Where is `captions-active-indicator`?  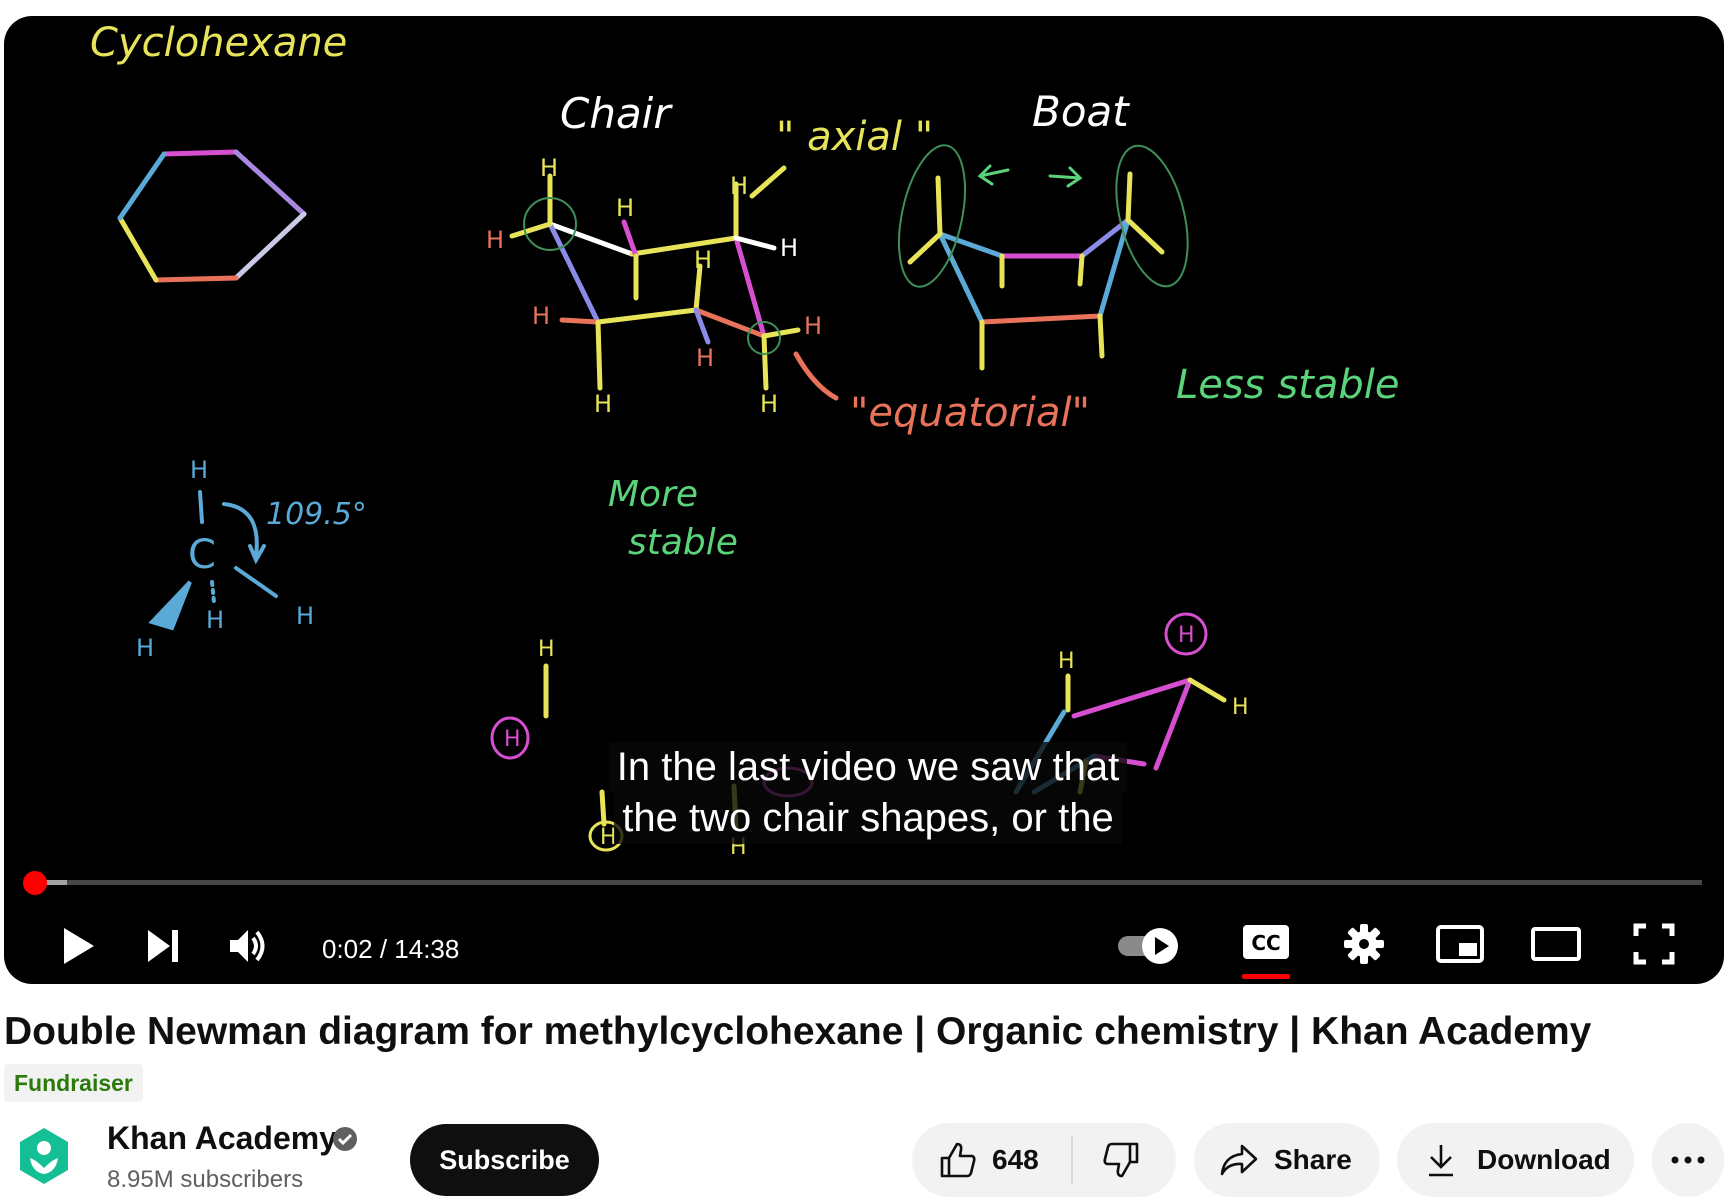 captions-active-indicator is located at coordinates (1266, 976).